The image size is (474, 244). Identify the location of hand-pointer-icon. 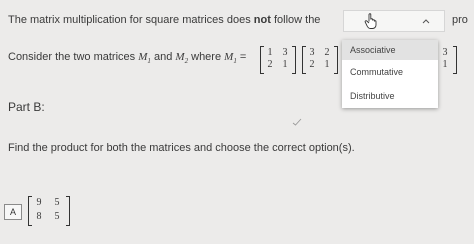
(370, 21).